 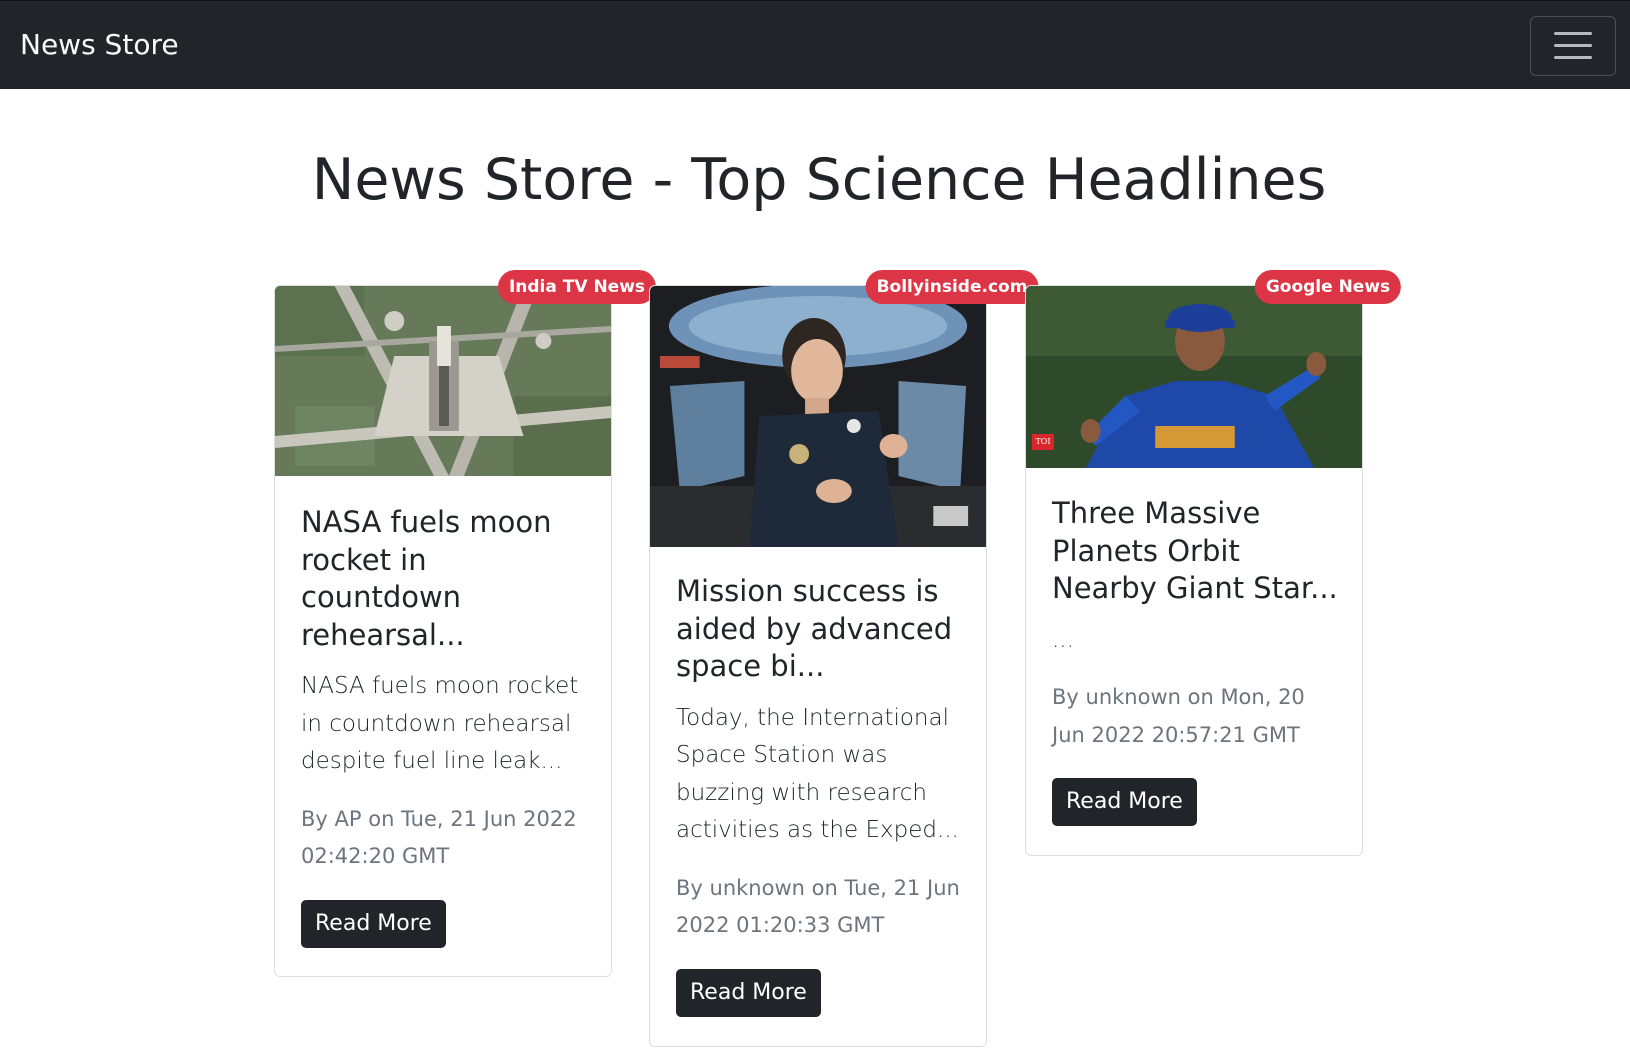 I want to click on page-title: News Store - Top Science Headlines, so click(x=819, y=180).